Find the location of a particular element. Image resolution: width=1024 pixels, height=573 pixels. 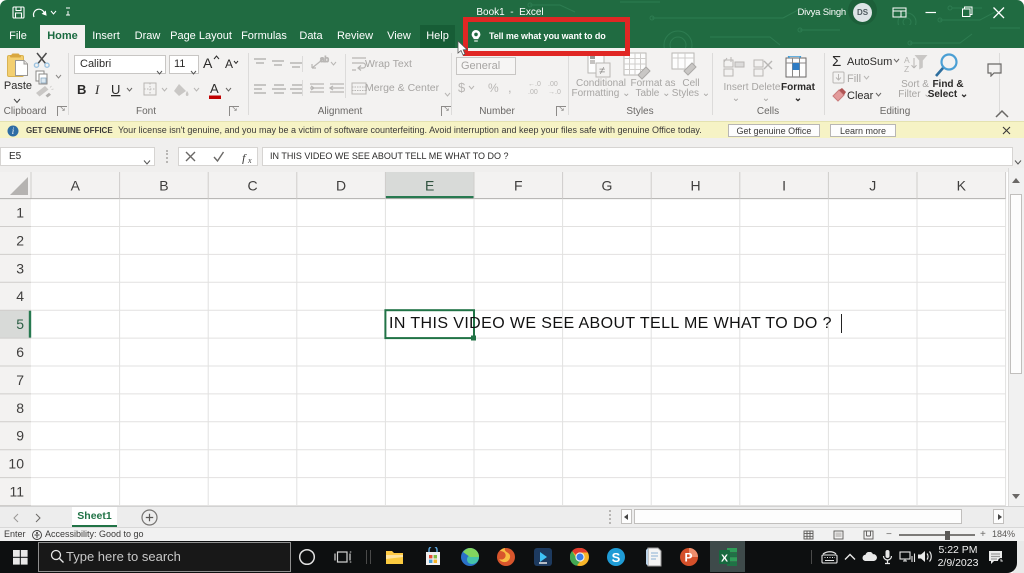

svg-text: 4 is located at coordinates (20, 296).